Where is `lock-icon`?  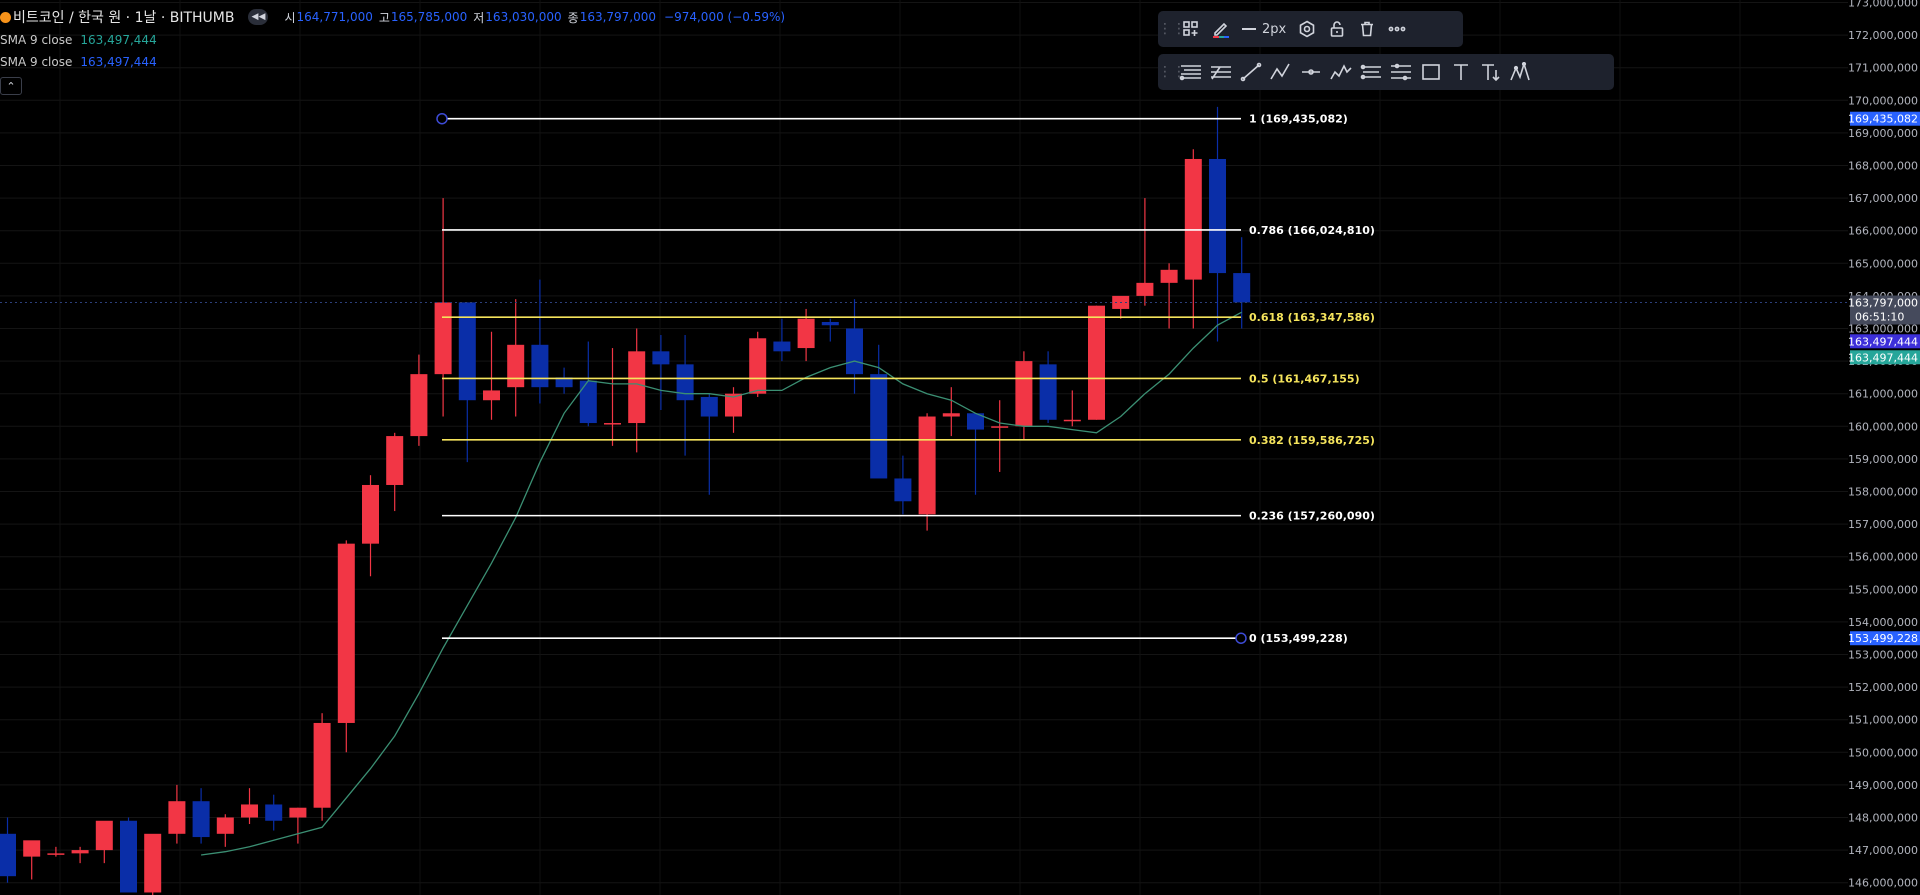 lock-icon is located at coordinates (1337, 29).